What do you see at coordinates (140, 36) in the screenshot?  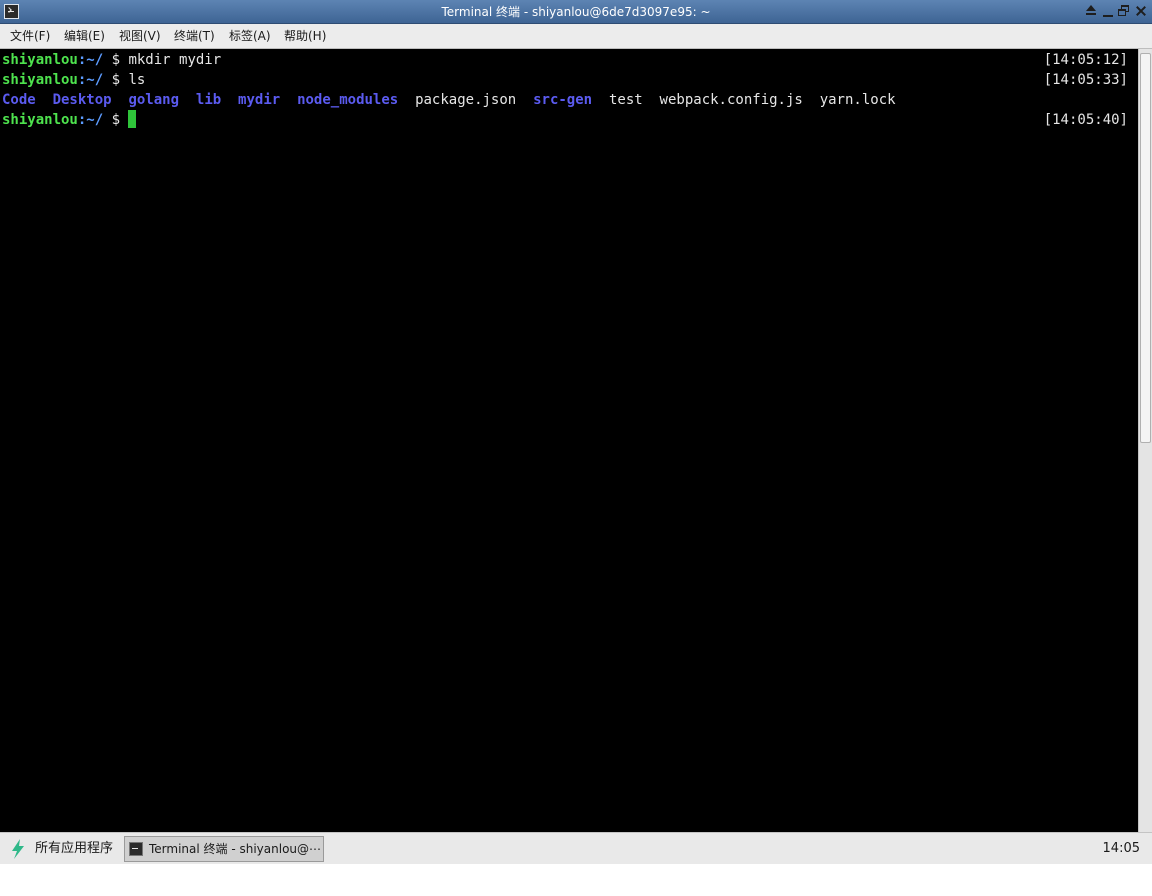 I see `menu-view: 视图(V)` at bounding box center [140, 36].